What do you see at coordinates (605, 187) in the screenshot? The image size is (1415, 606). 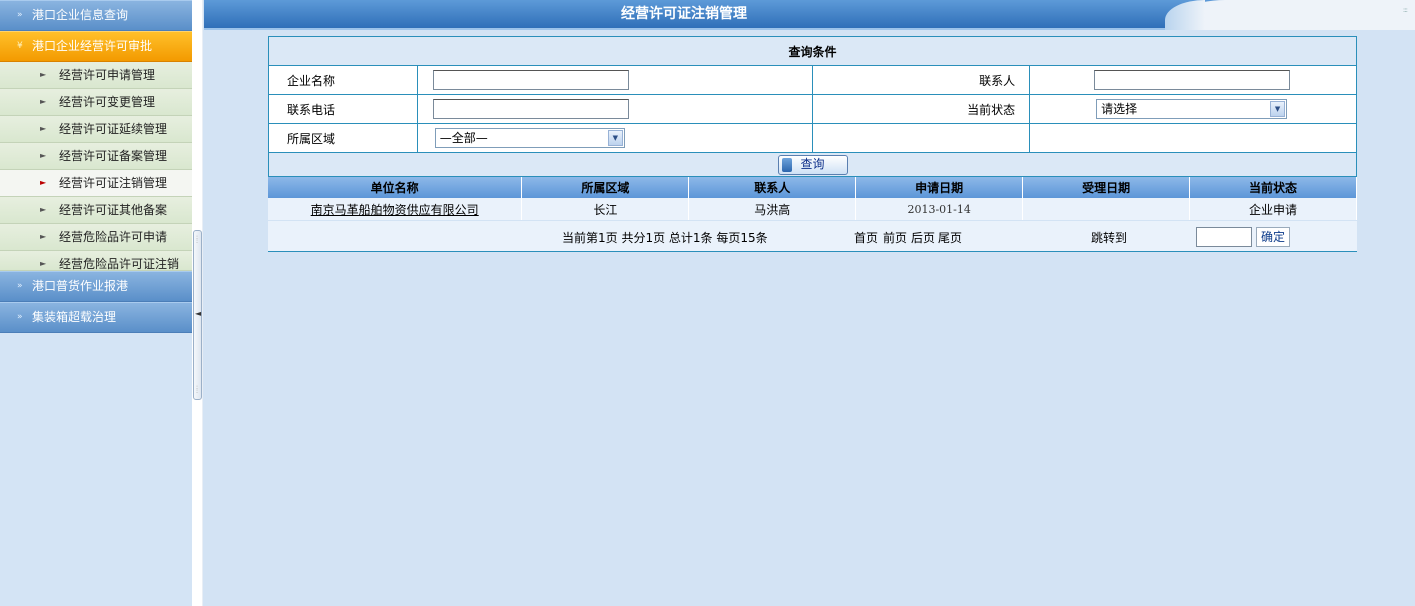 I see `column-header: 所属区域` at bounding box center [605, 187].